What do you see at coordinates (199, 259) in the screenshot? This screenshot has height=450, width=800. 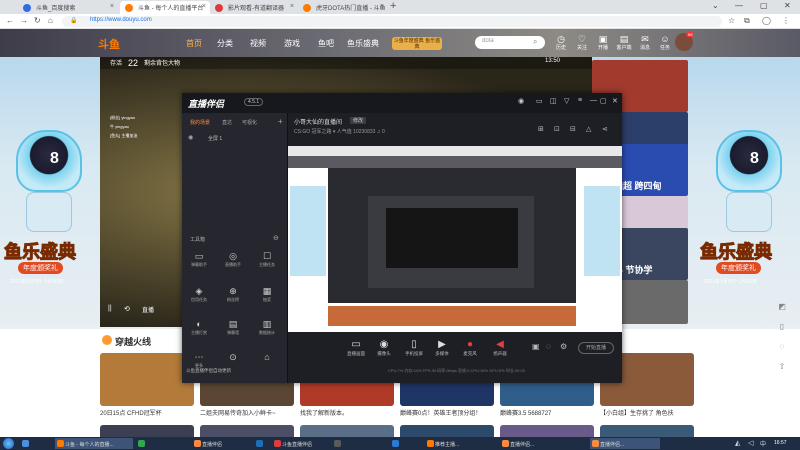 I see `tool-danmaku: ▭ 弹幕助手` at bounding box center [199, 259].